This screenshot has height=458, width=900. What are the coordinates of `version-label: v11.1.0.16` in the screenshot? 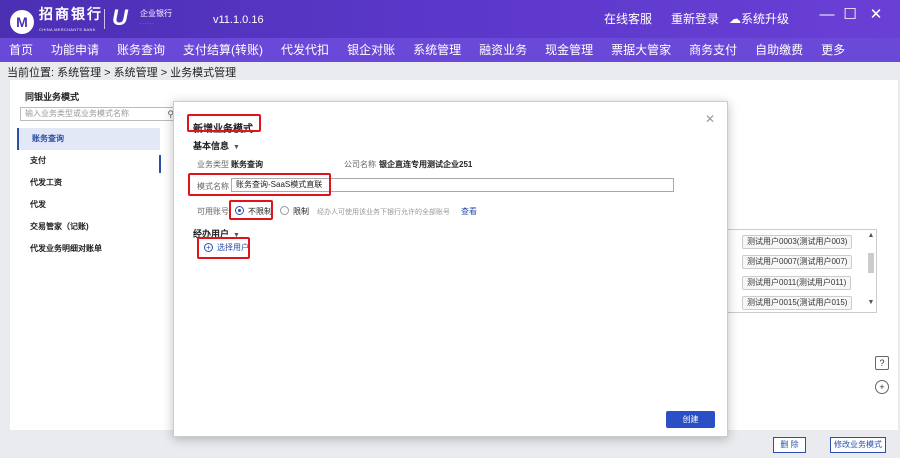 It's located at (238, 20).